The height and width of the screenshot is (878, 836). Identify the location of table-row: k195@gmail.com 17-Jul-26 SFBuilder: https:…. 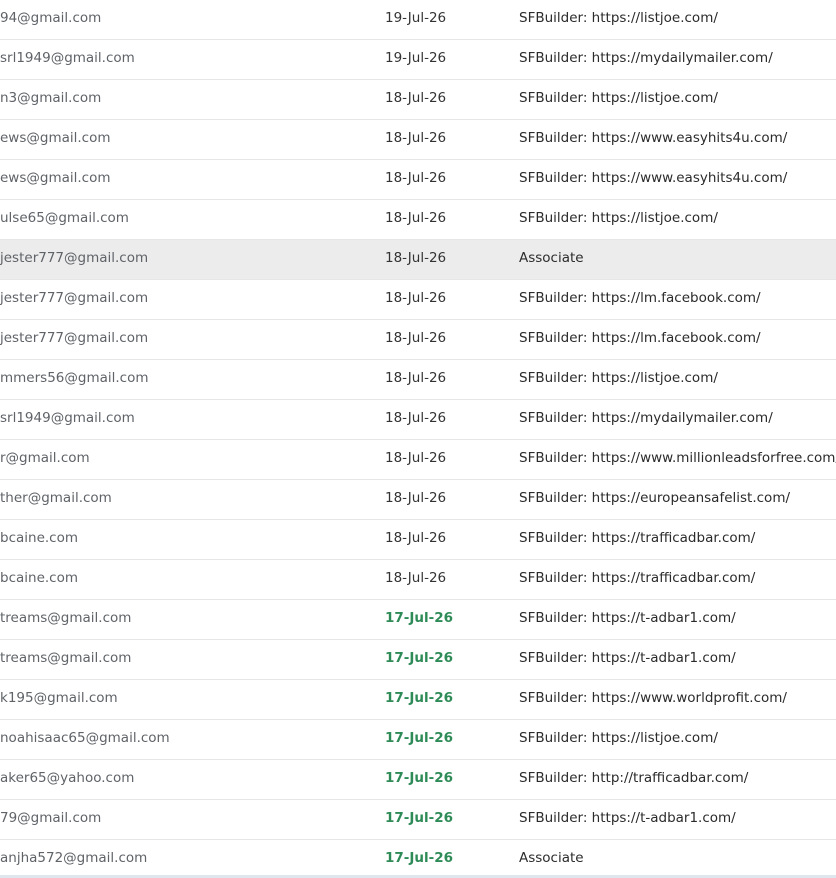
(418, 700).